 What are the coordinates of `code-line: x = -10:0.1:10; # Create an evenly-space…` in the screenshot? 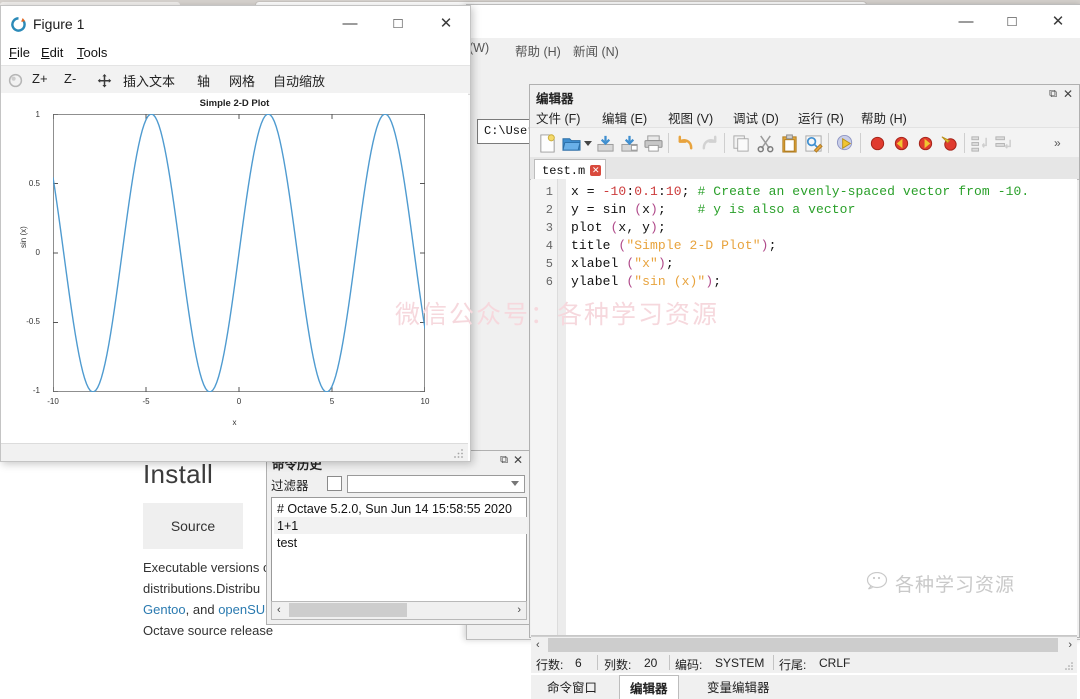 It's located at (800, 191).